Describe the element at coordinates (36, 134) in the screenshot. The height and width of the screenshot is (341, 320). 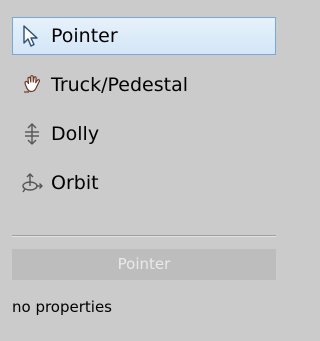
I see `dolly-arrows-icon` at that location.